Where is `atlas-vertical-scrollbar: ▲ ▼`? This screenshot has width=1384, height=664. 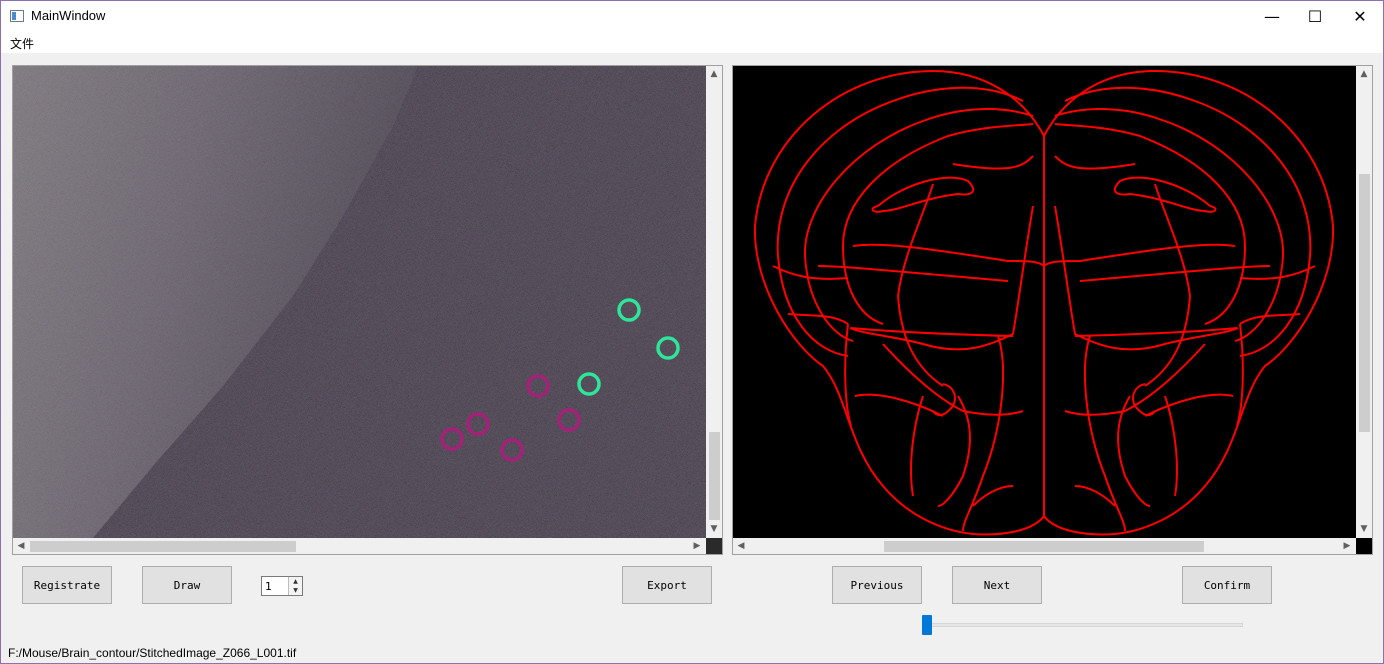
atlas-vertical-scrollbar: ▲ ▼ is located at coordinates (1364, 302).